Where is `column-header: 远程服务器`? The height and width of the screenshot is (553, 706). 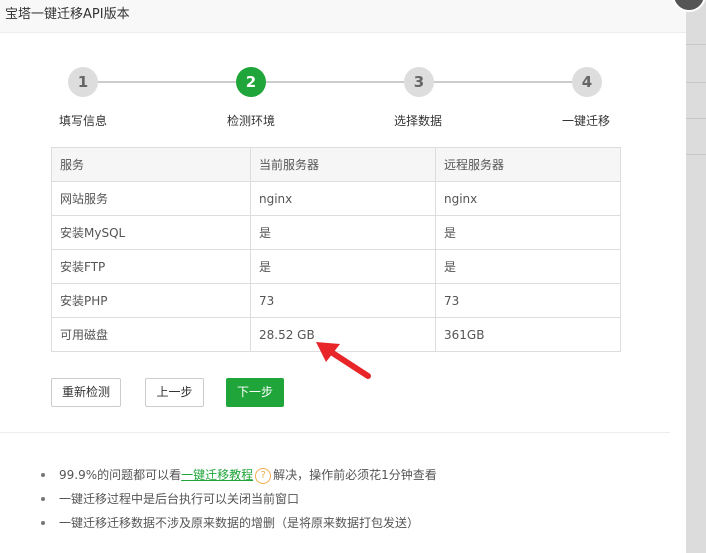
column-header: 远程服务器 is located at coordinates (528, 164).